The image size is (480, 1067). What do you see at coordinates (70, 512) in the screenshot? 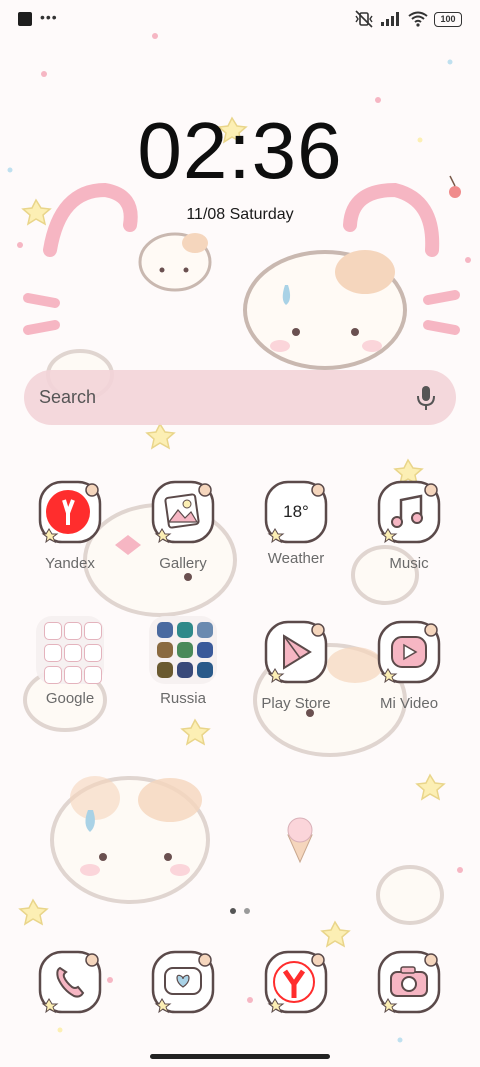
I see `yandex-icon` at bounding box center [70, 512].